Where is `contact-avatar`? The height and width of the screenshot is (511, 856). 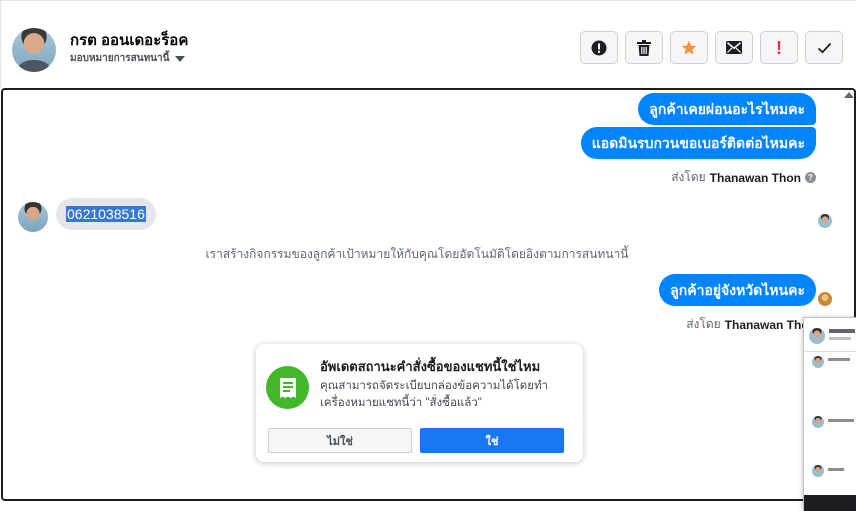 contact-avatar is located at coordinates (34, 50).